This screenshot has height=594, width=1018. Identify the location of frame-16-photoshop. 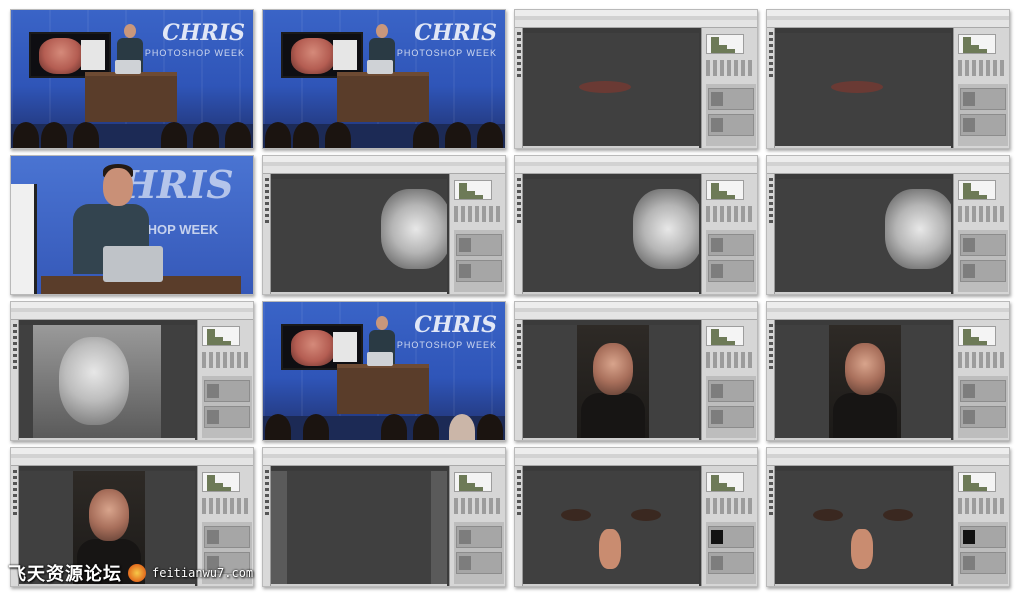
(888, 517).